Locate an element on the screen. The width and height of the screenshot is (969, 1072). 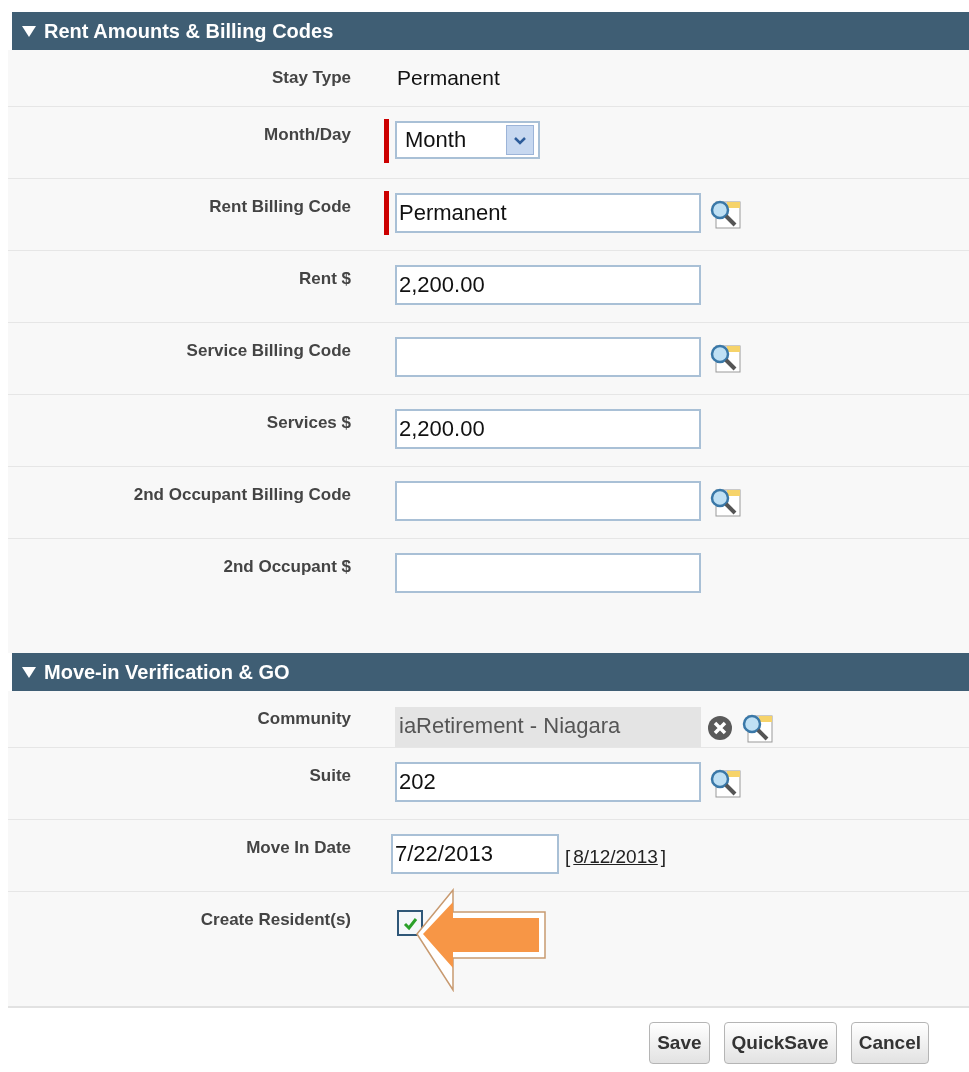
month-select: Month is located at coordinates (467, 140).